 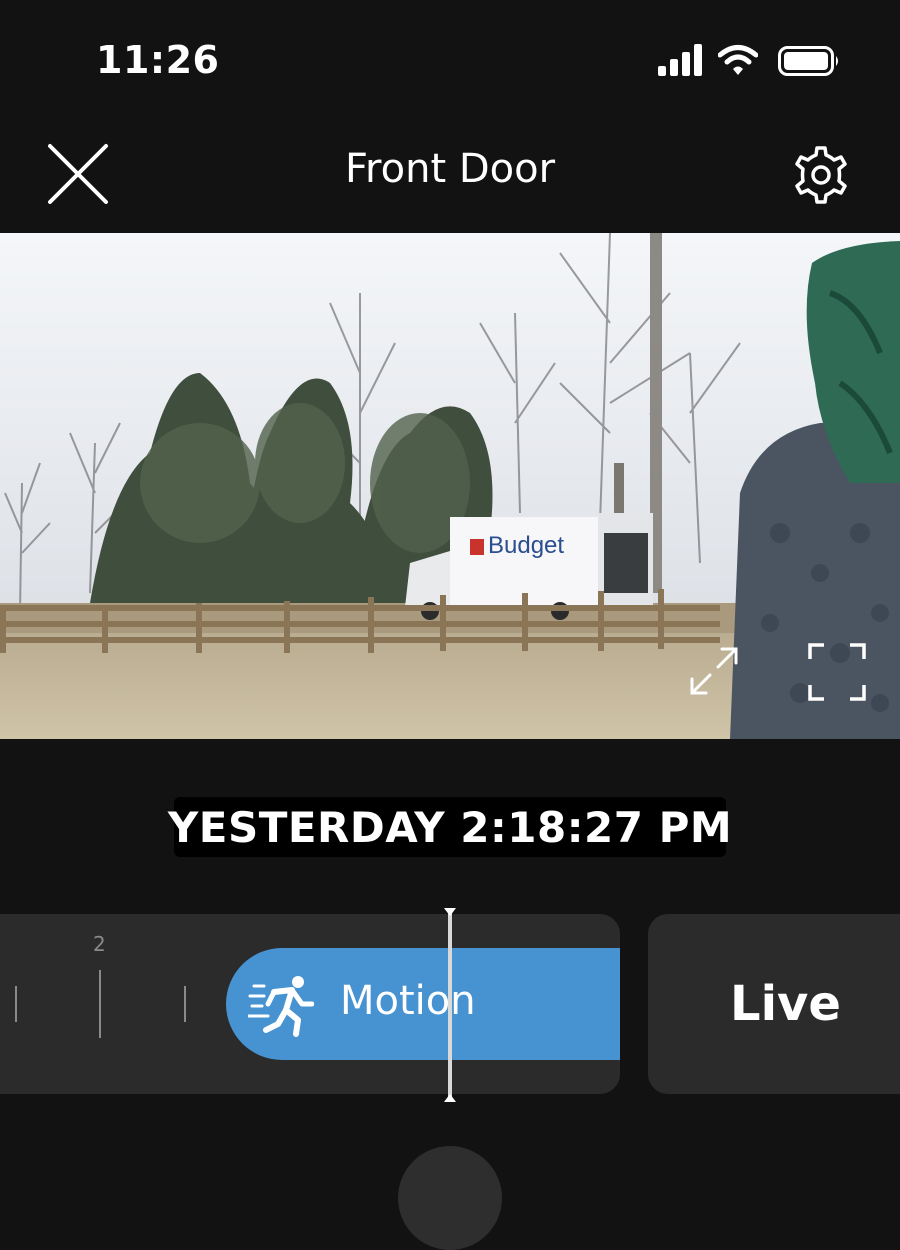 I want to click on status-bar: 11:26, so click(x=450, y=60).